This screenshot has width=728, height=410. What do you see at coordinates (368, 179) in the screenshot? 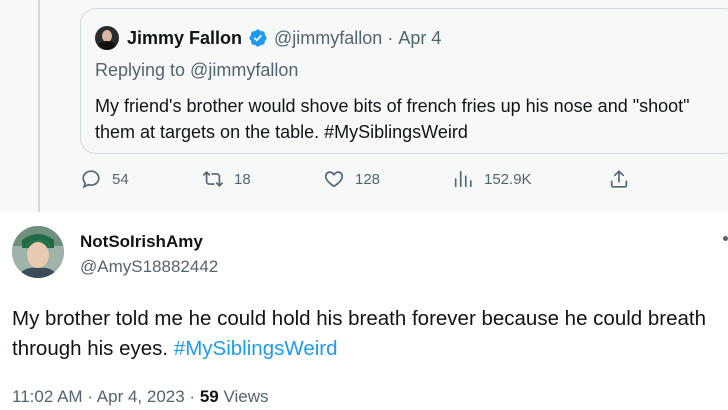
I see `like-count: 128` at bounding box center [368, 179].